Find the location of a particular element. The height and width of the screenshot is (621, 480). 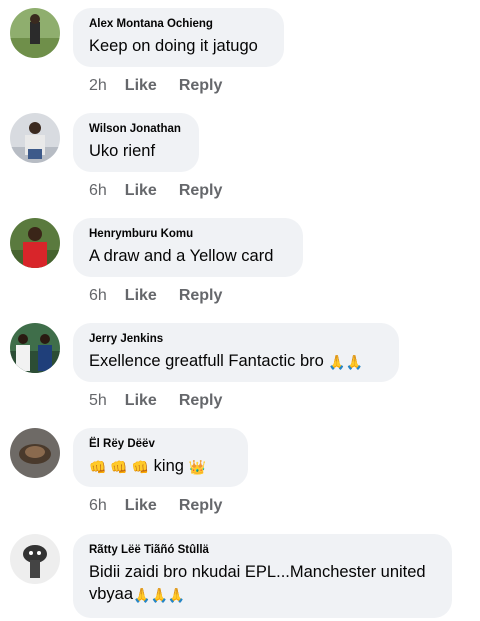

comment-text: Exellence greatfull Fantactic bro 🙏🙏 is located at coordinates (236, 361).